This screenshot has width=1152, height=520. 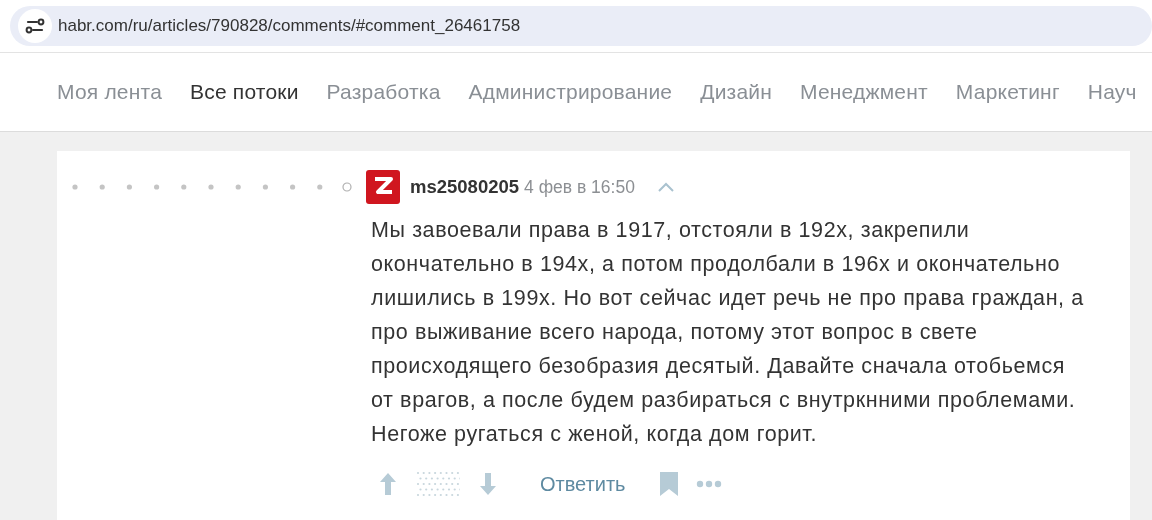 I want to click on nav-tab: Администрирование, so click(x=570, y=92).